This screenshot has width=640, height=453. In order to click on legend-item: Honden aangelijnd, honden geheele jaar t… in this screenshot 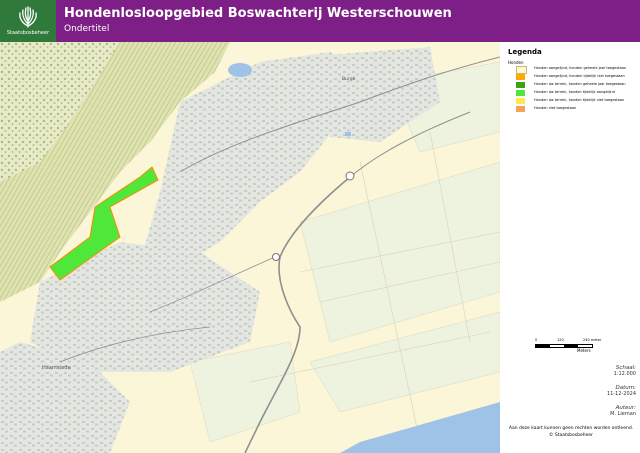, I will do `click(577, 69)`.